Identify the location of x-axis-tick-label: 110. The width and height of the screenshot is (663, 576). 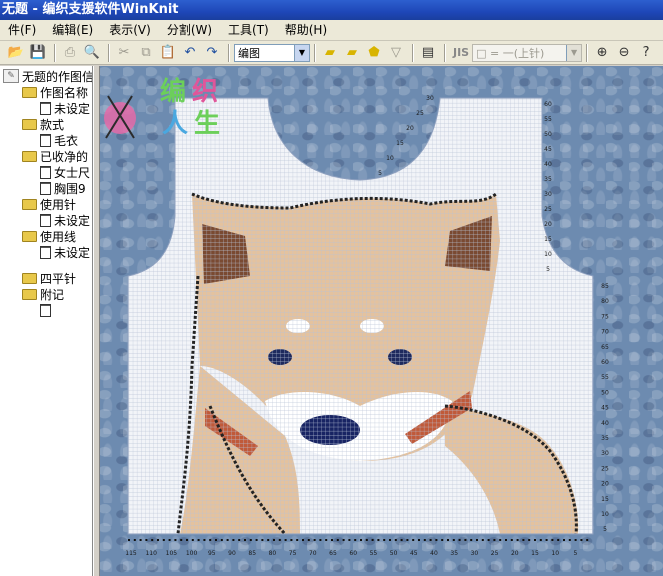
(151, 553).